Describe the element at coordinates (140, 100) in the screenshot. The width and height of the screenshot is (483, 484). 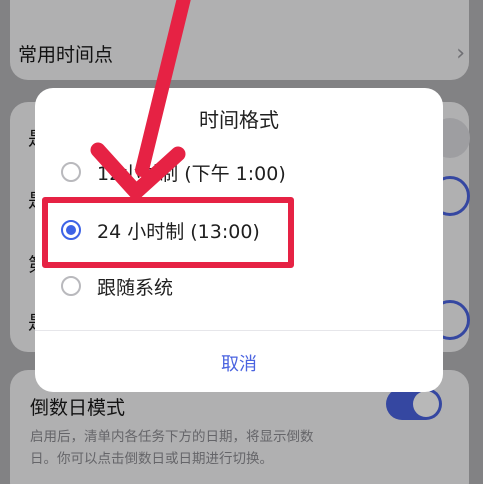
I see `annotation-arrow-icon` at that location.